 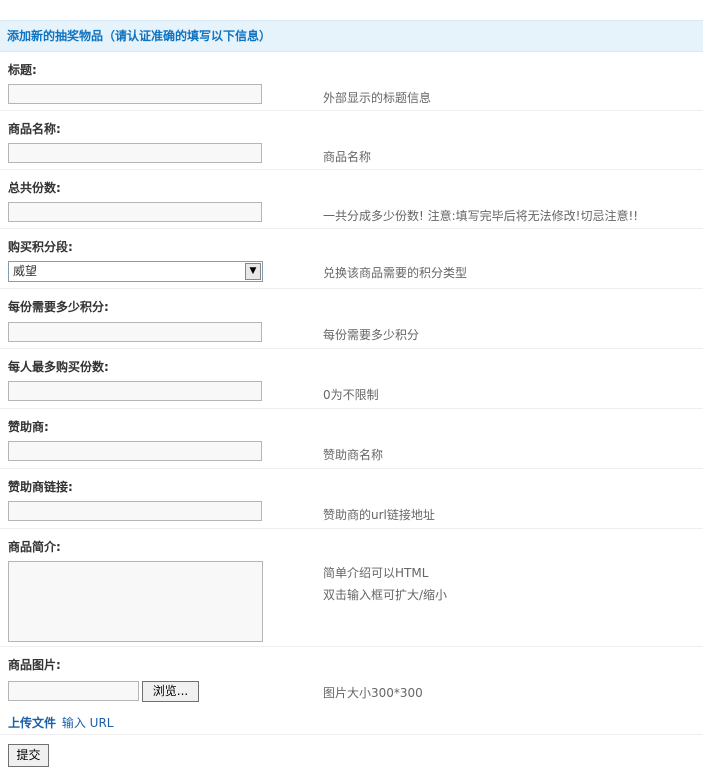 What do you see at coordinates (58, 307) in the screenshot?
I see `label-points-per-share: 每份需要多少积分:` at bounding box center [58, 307].